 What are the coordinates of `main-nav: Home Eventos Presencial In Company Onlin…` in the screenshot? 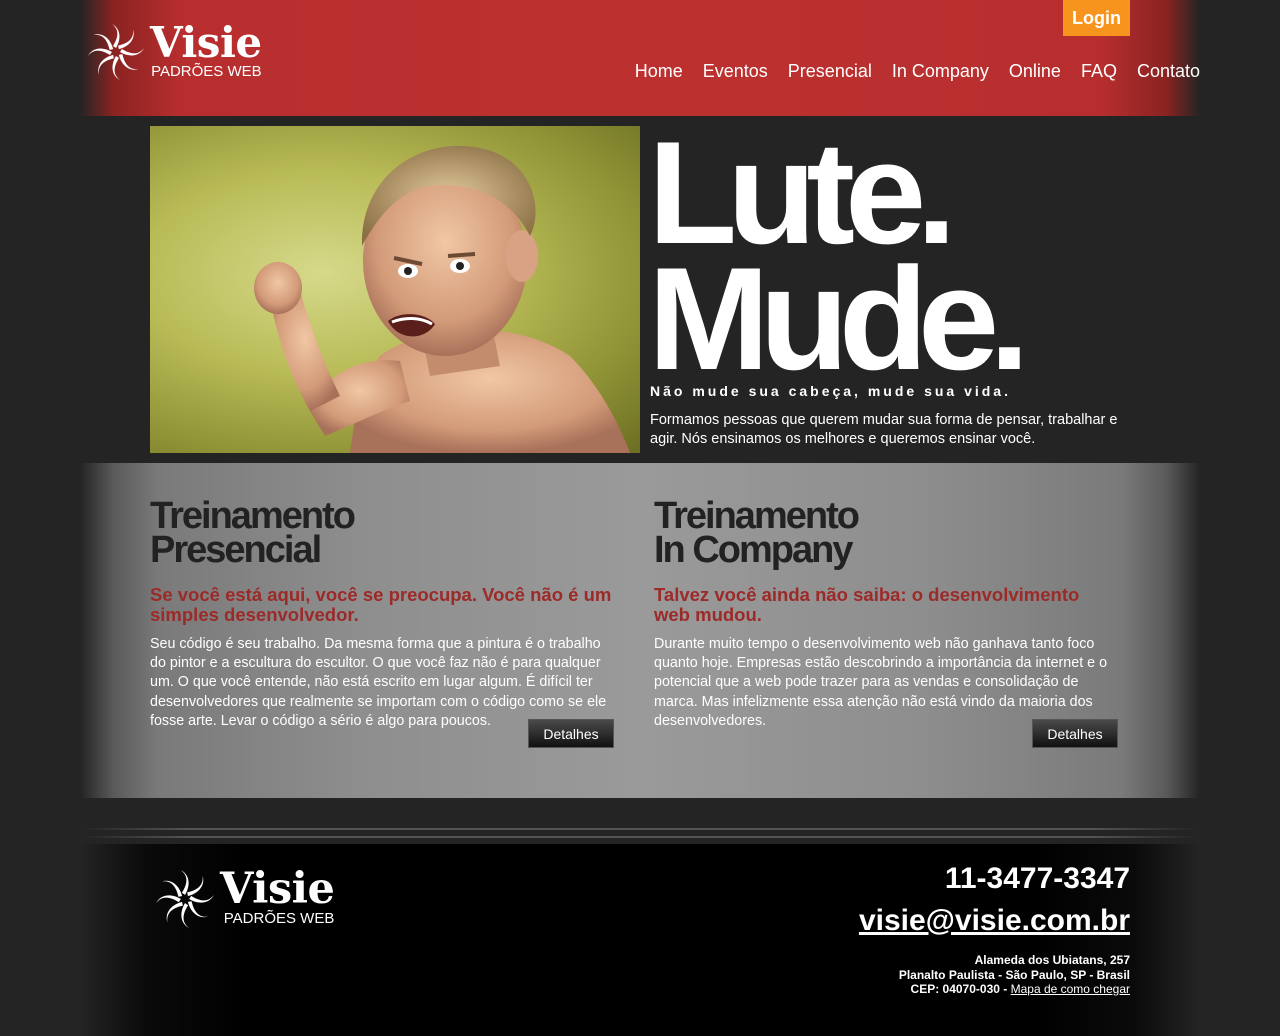 It's located at (912, 71).